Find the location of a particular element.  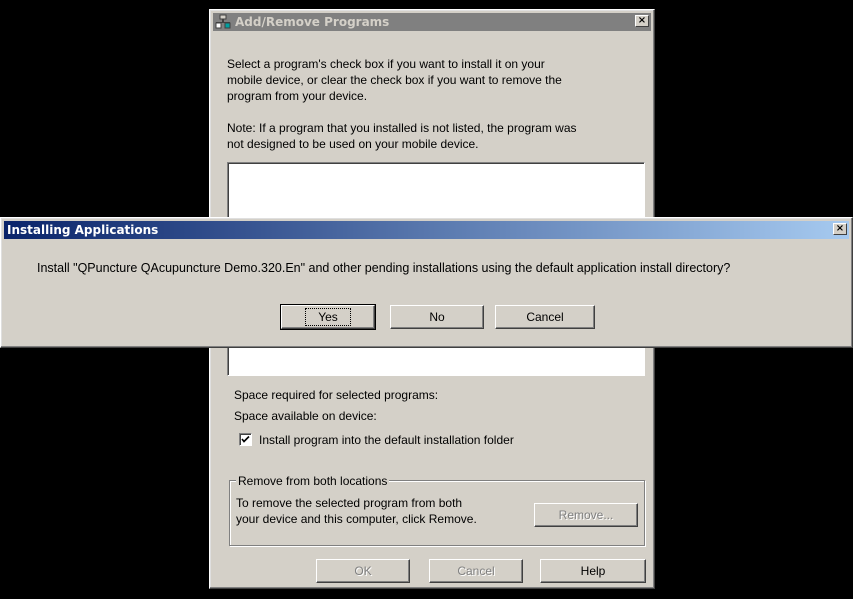

installing-close-button: × is located at coordinates (840, 229).